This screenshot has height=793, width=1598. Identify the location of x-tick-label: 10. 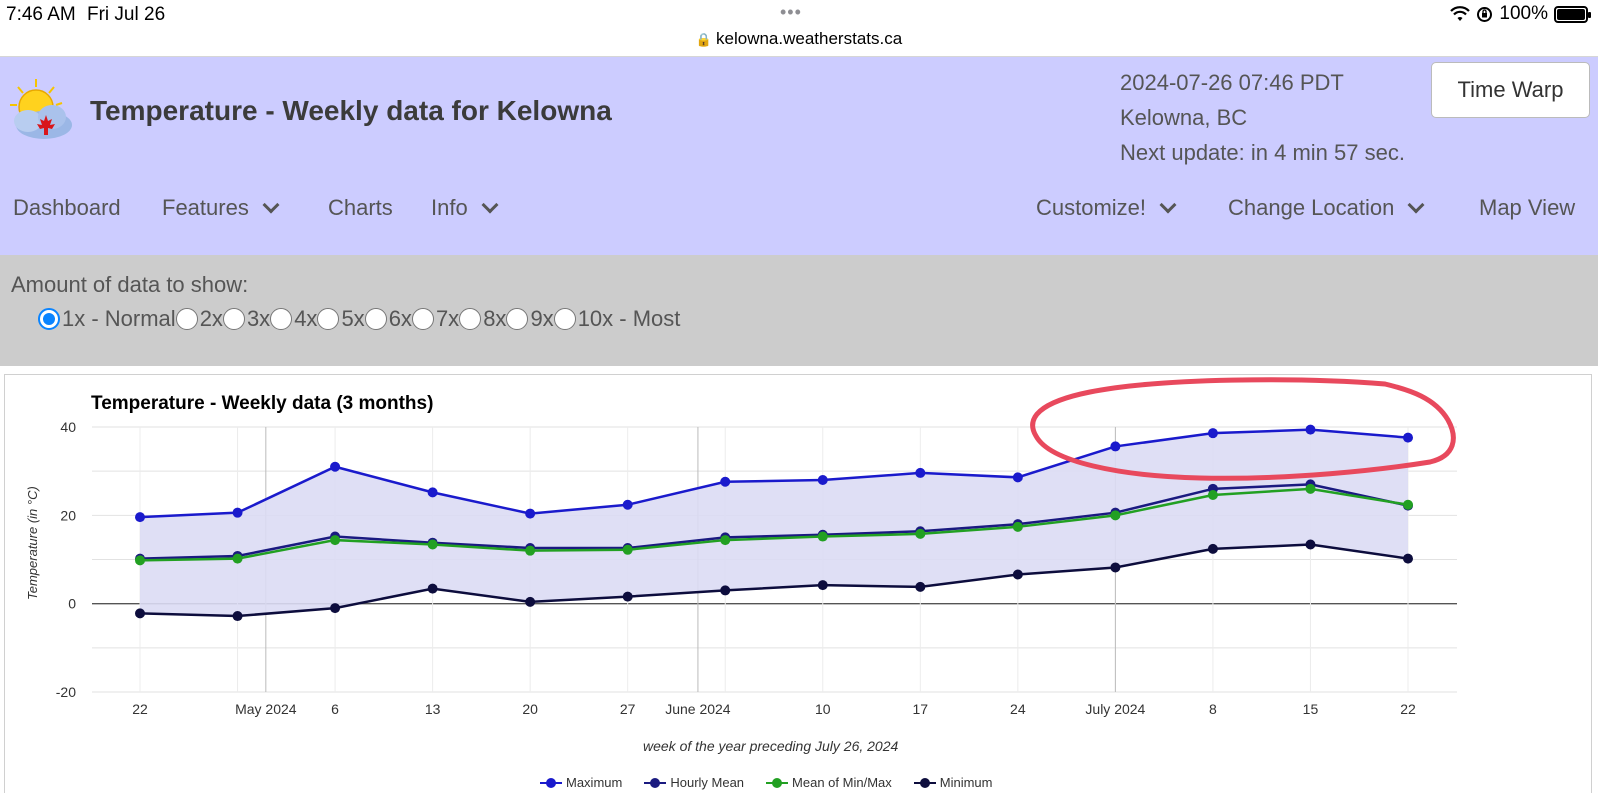
(823, 709).